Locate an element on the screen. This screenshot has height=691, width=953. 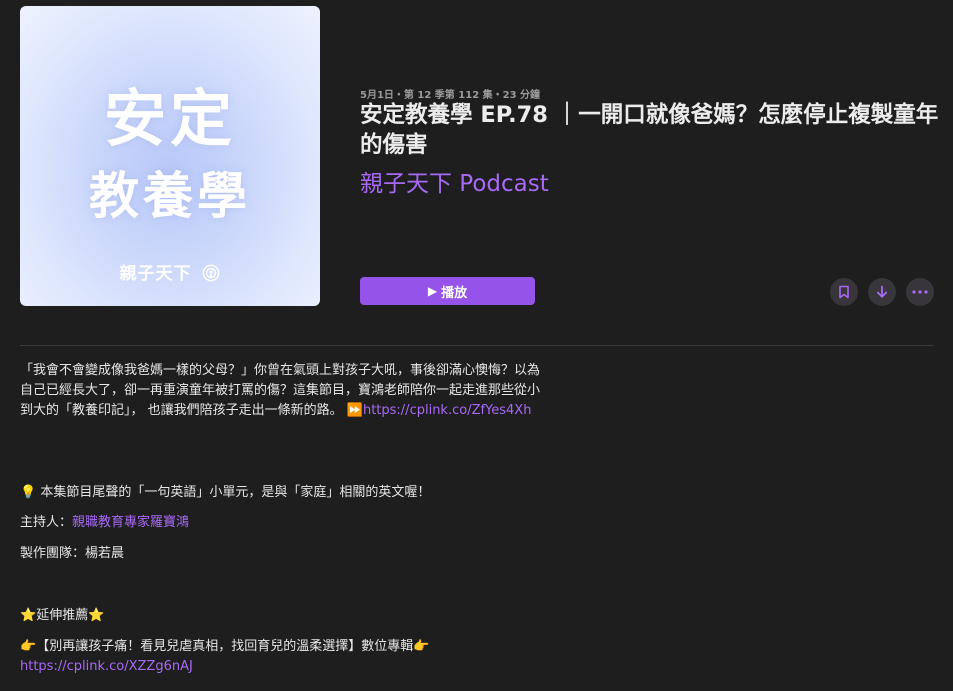
download-button is located at coordinates (882, 292).